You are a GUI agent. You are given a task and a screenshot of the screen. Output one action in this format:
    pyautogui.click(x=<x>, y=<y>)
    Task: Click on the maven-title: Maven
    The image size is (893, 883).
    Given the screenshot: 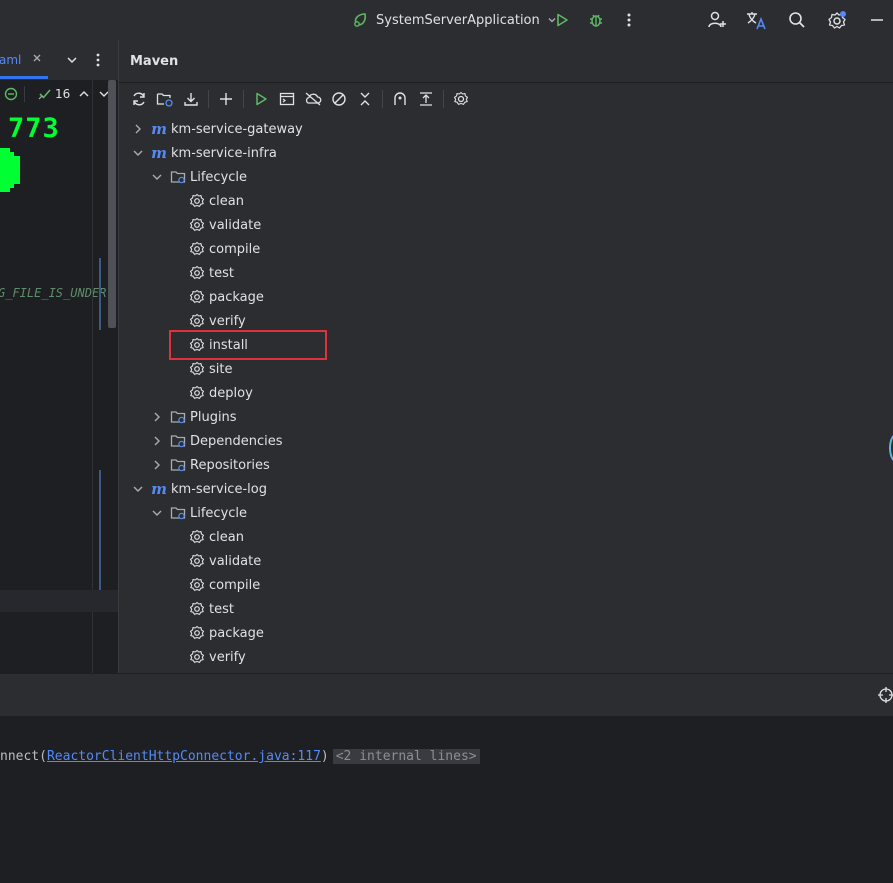 What is the action you would take?
    pyautogui.click(x=154, y=61)
    